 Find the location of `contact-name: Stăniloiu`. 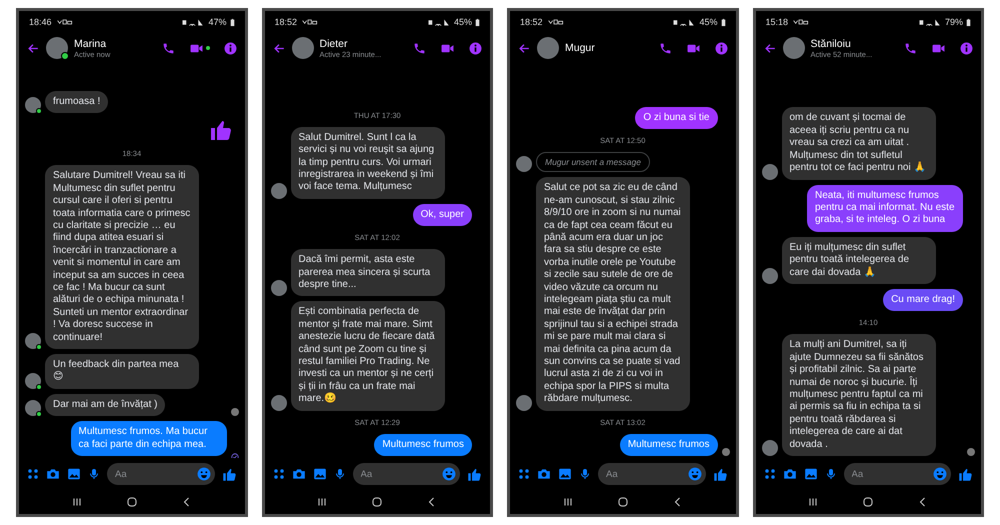

contact-name: Stăniloiu is located at coordinates (831, 44).